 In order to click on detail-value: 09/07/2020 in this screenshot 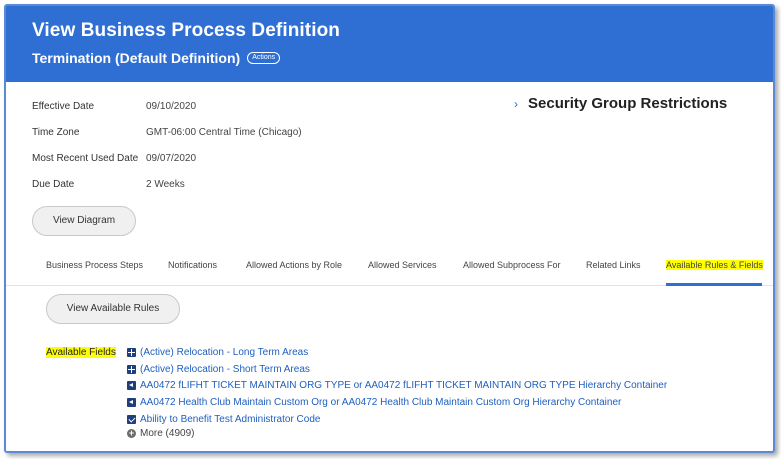, I will do `click(171, 158)`.